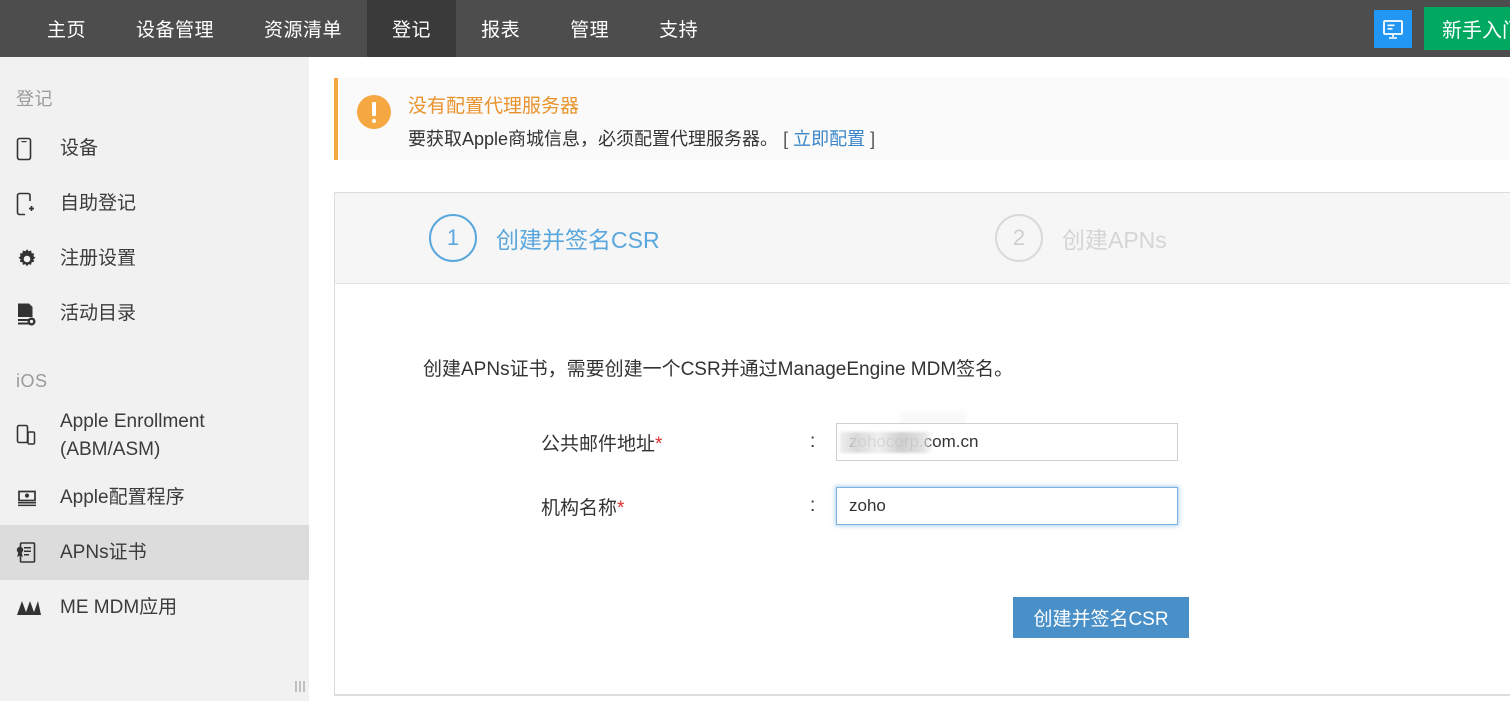 The image size is (1510, 701). What do you see at coordinates (31, 314) in the screenshot?
I see `server-gear-icon` at bounding box center [31, 314].